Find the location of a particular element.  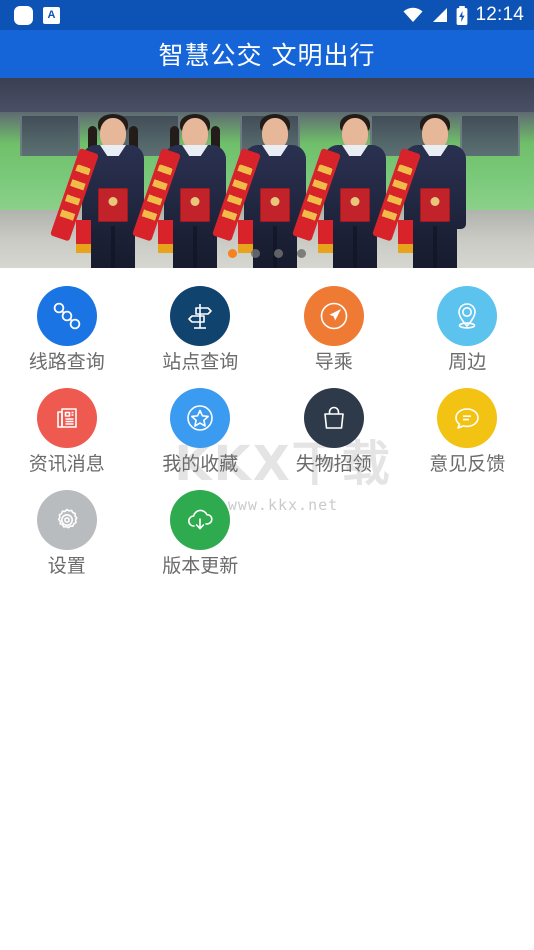

location-pin-icon is located at coordinates (467, 316).